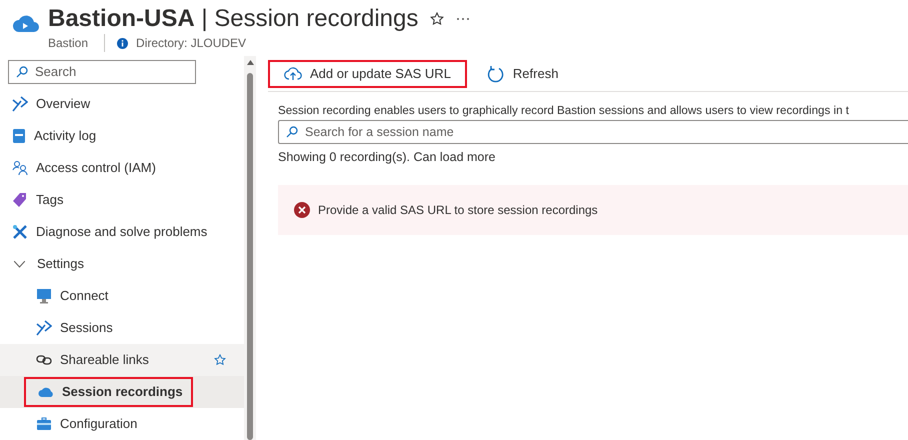  Describe the element at coordinates (122, 424) in the screenshot. I see `nav-item: Configuration` at that location.